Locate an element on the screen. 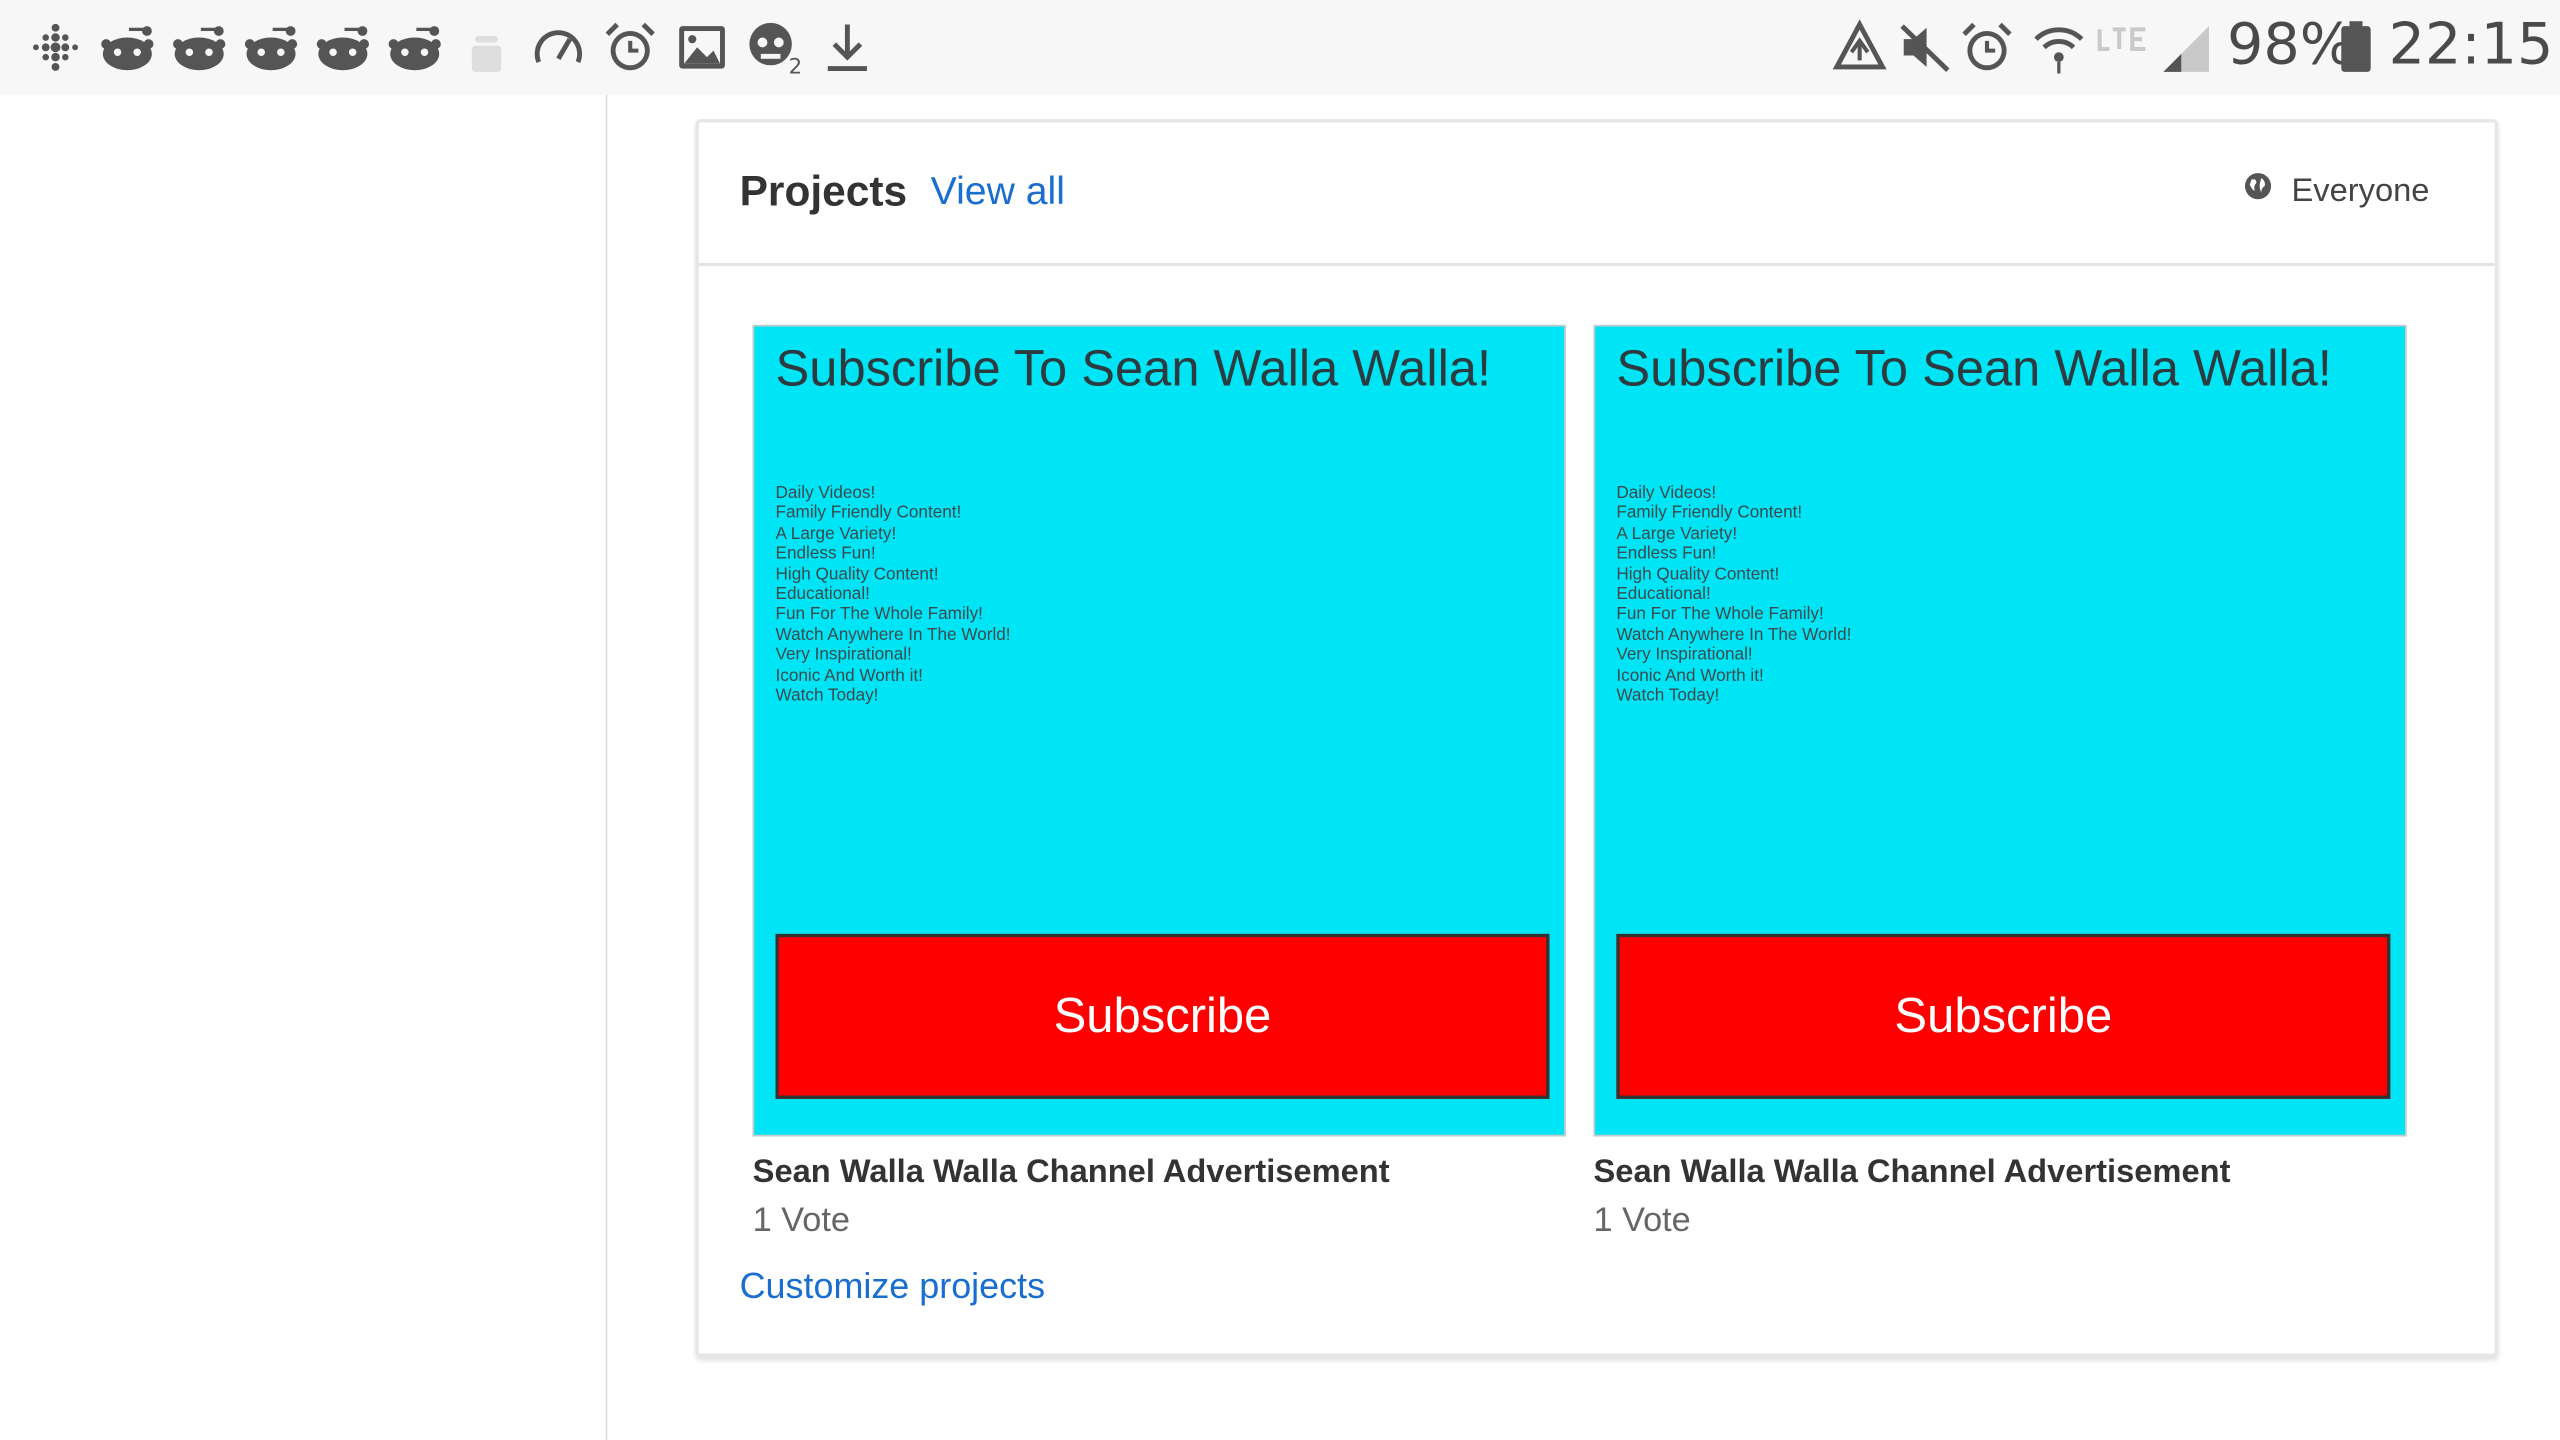  download-icon is located at coordinates (848, 48).